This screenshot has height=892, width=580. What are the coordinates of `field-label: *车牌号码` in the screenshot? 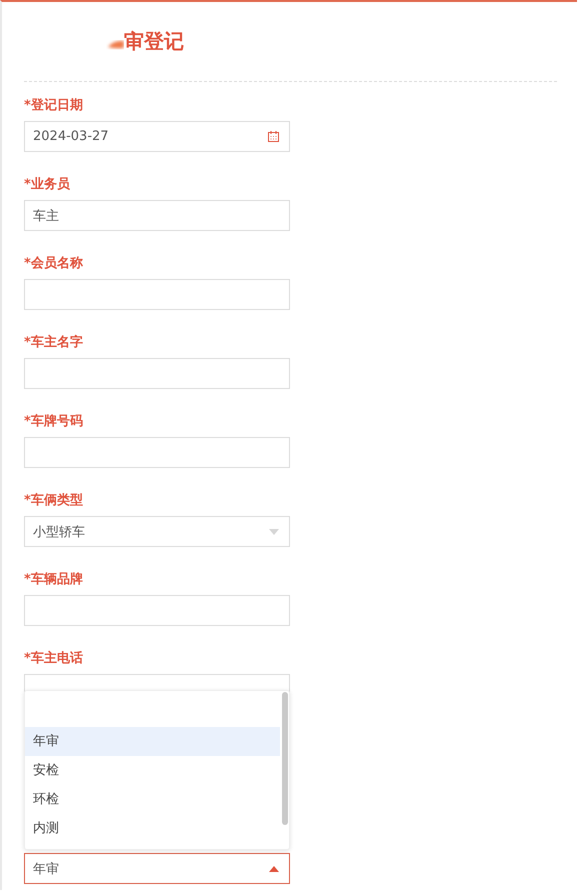 It's located at (54, 421).